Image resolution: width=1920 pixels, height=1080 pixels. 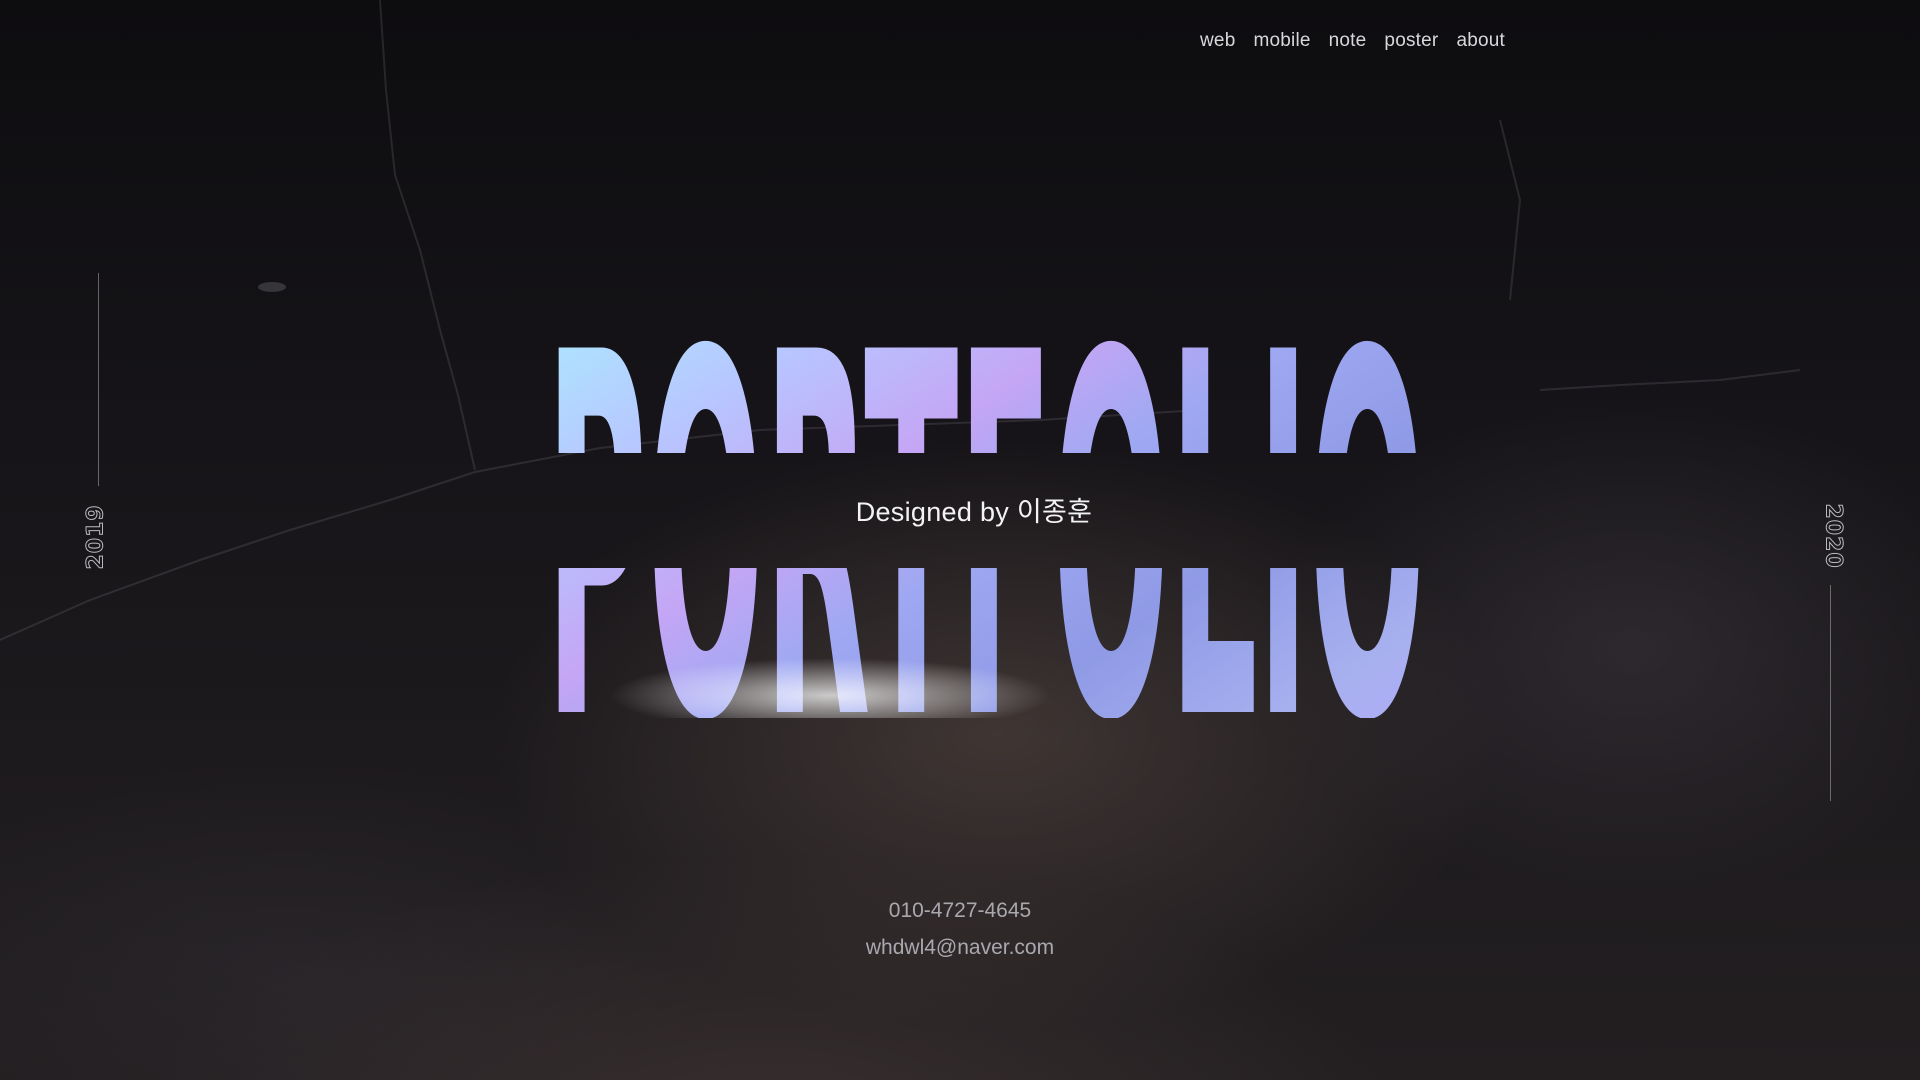 I want to click on designer-credit: Designed by 이종훈, so click(x=974, y=512).